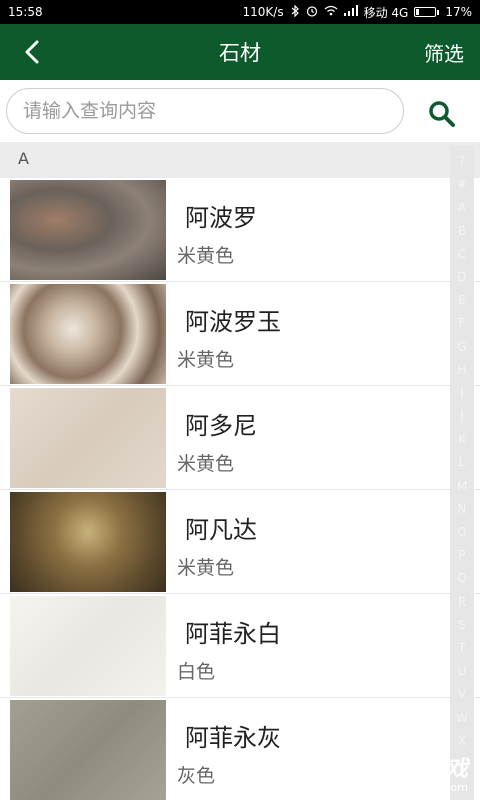 Image resolution: width=480 pixels, height=800 pixels. Describe the element at coordinates (462, 439) in the screenshot. I see `index-letter: K` at that location.